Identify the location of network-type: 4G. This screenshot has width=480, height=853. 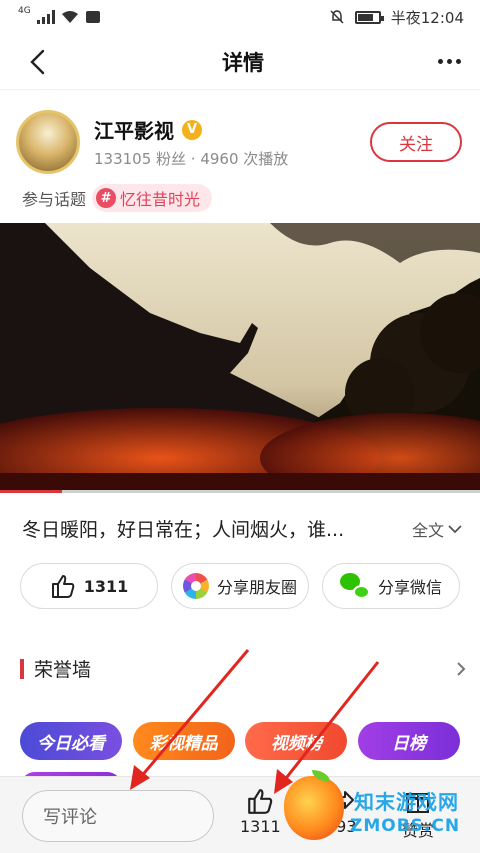
(24, 11).